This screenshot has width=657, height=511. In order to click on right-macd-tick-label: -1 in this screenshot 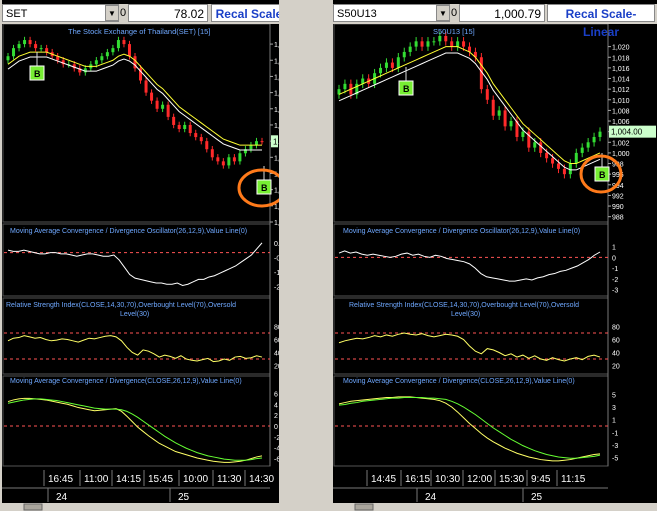, I will do `click(615, 433)`.